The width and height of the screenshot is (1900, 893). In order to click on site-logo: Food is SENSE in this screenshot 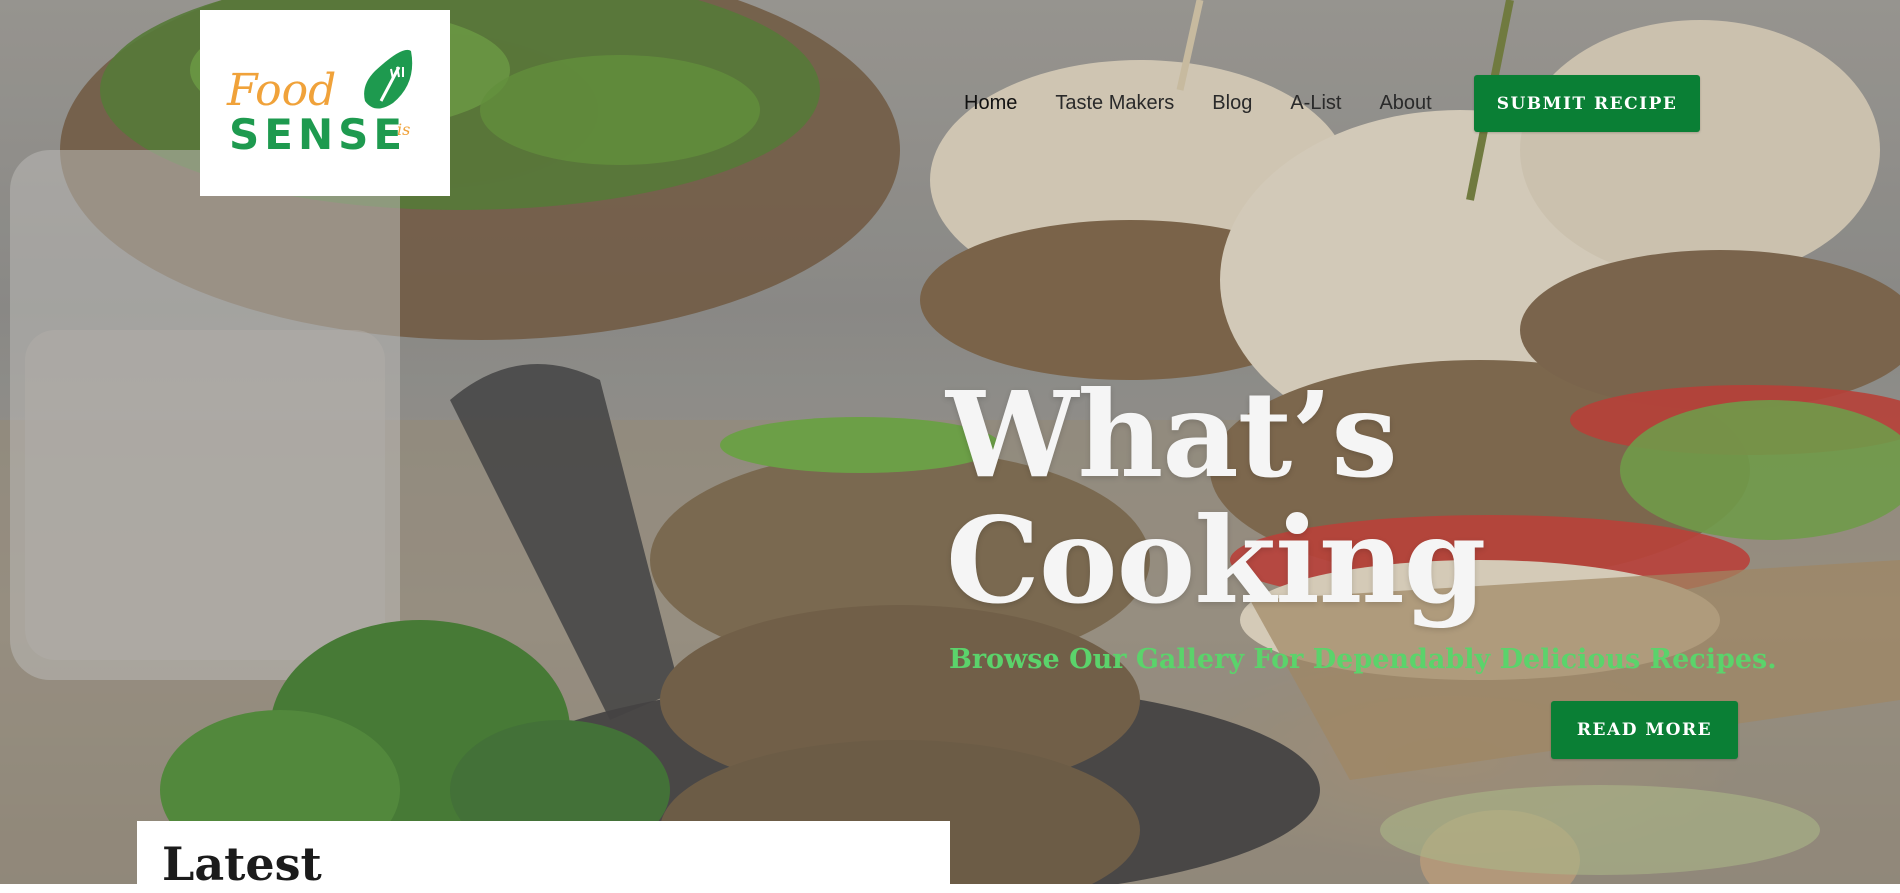, I will do `click(325, 103)`.